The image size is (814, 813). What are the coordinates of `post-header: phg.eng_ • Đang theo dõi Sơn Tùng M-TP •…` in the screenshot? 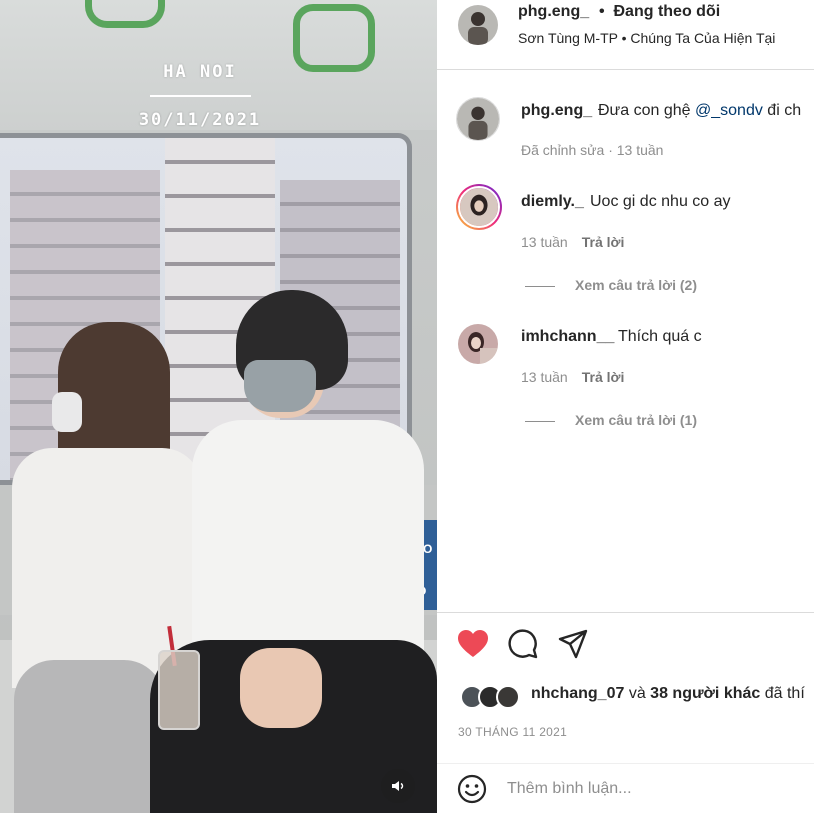 It's located at (625, 35).